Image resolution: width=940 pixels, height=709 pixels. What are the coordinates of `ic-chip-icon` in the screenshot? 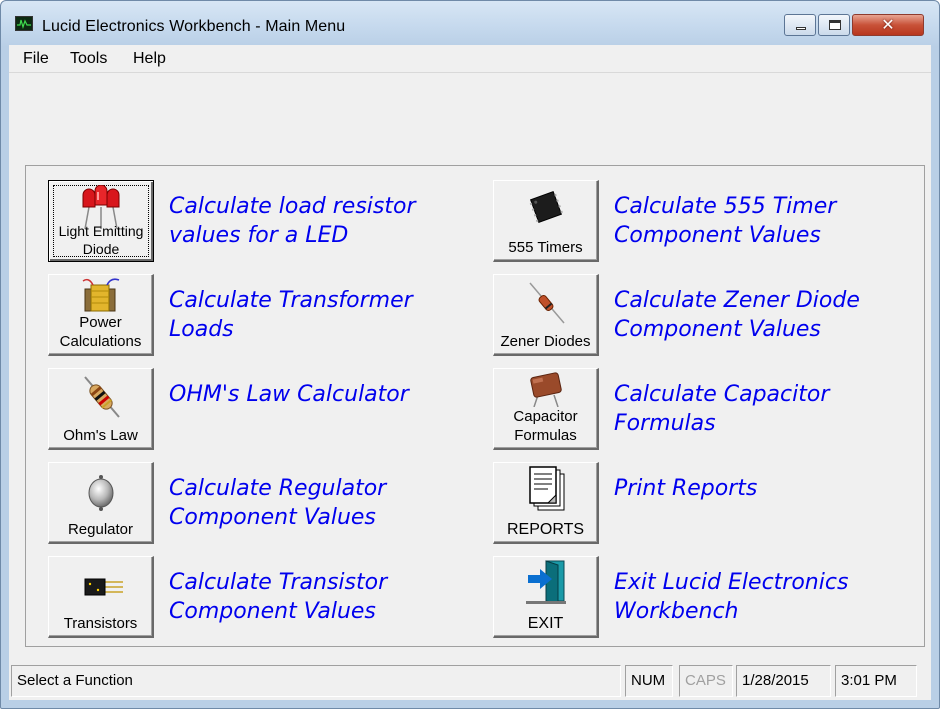 It's located at (545, 208).